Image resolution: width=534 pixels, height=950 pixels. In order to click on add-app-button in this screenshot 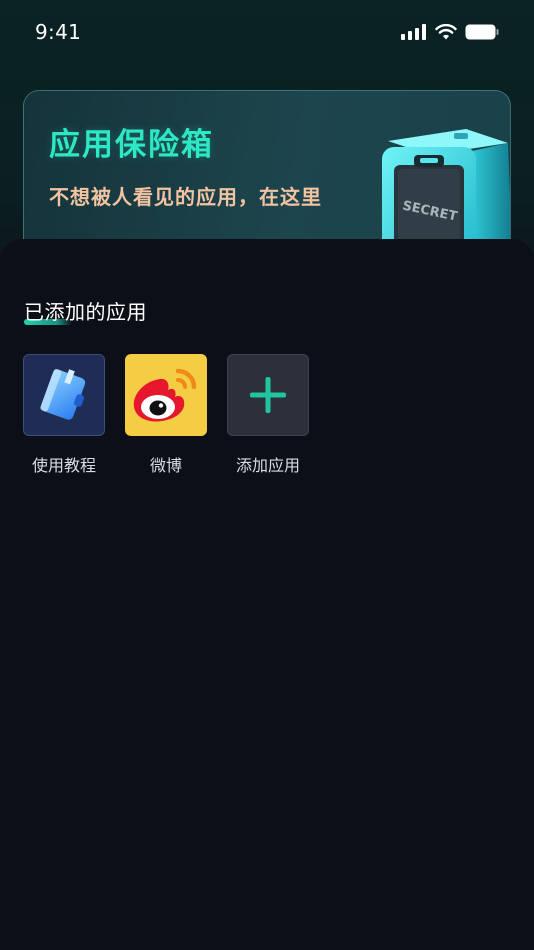, I will do `click(268, 395)`.